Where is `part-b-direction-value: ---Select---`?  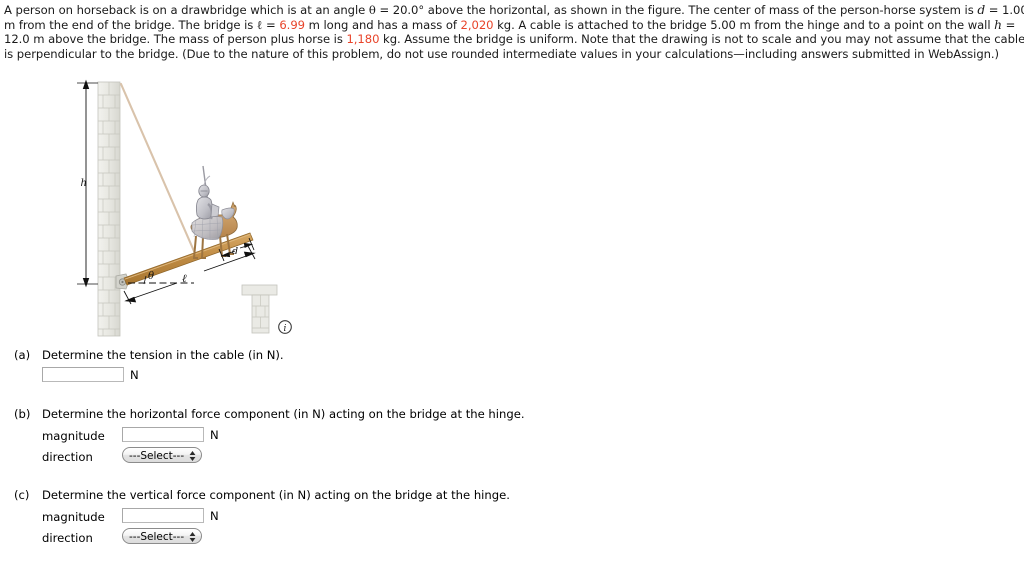
part-b-direction-value: ---Select--- is located at coordinates (157, 456).